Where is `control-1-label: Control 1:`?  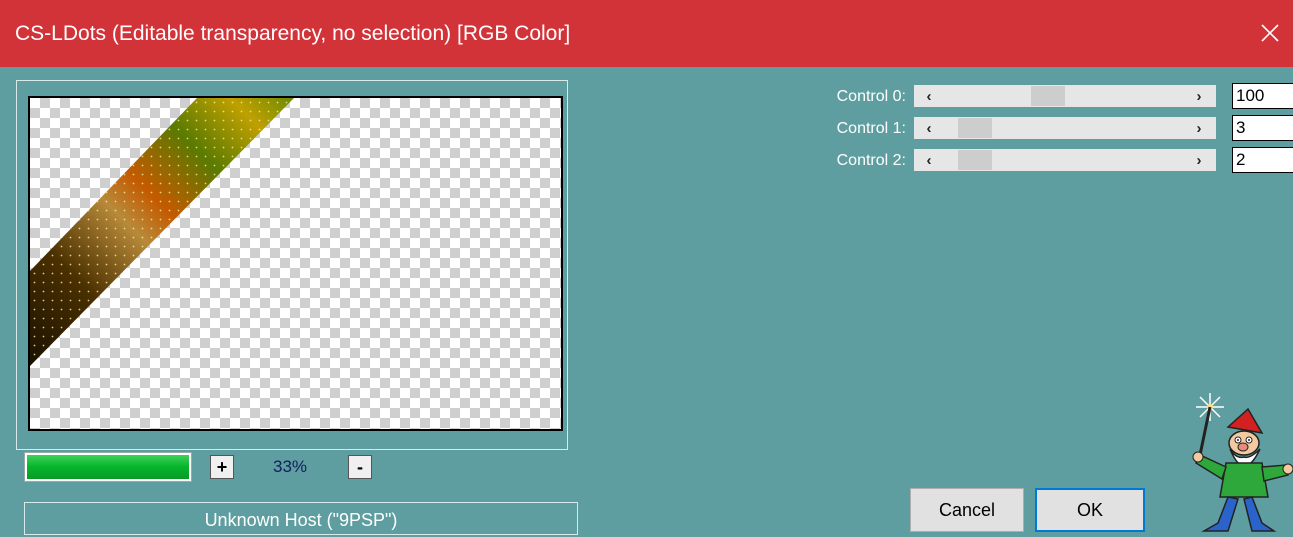 control-1-label: Control 1: is located at coordinates (871, 128).